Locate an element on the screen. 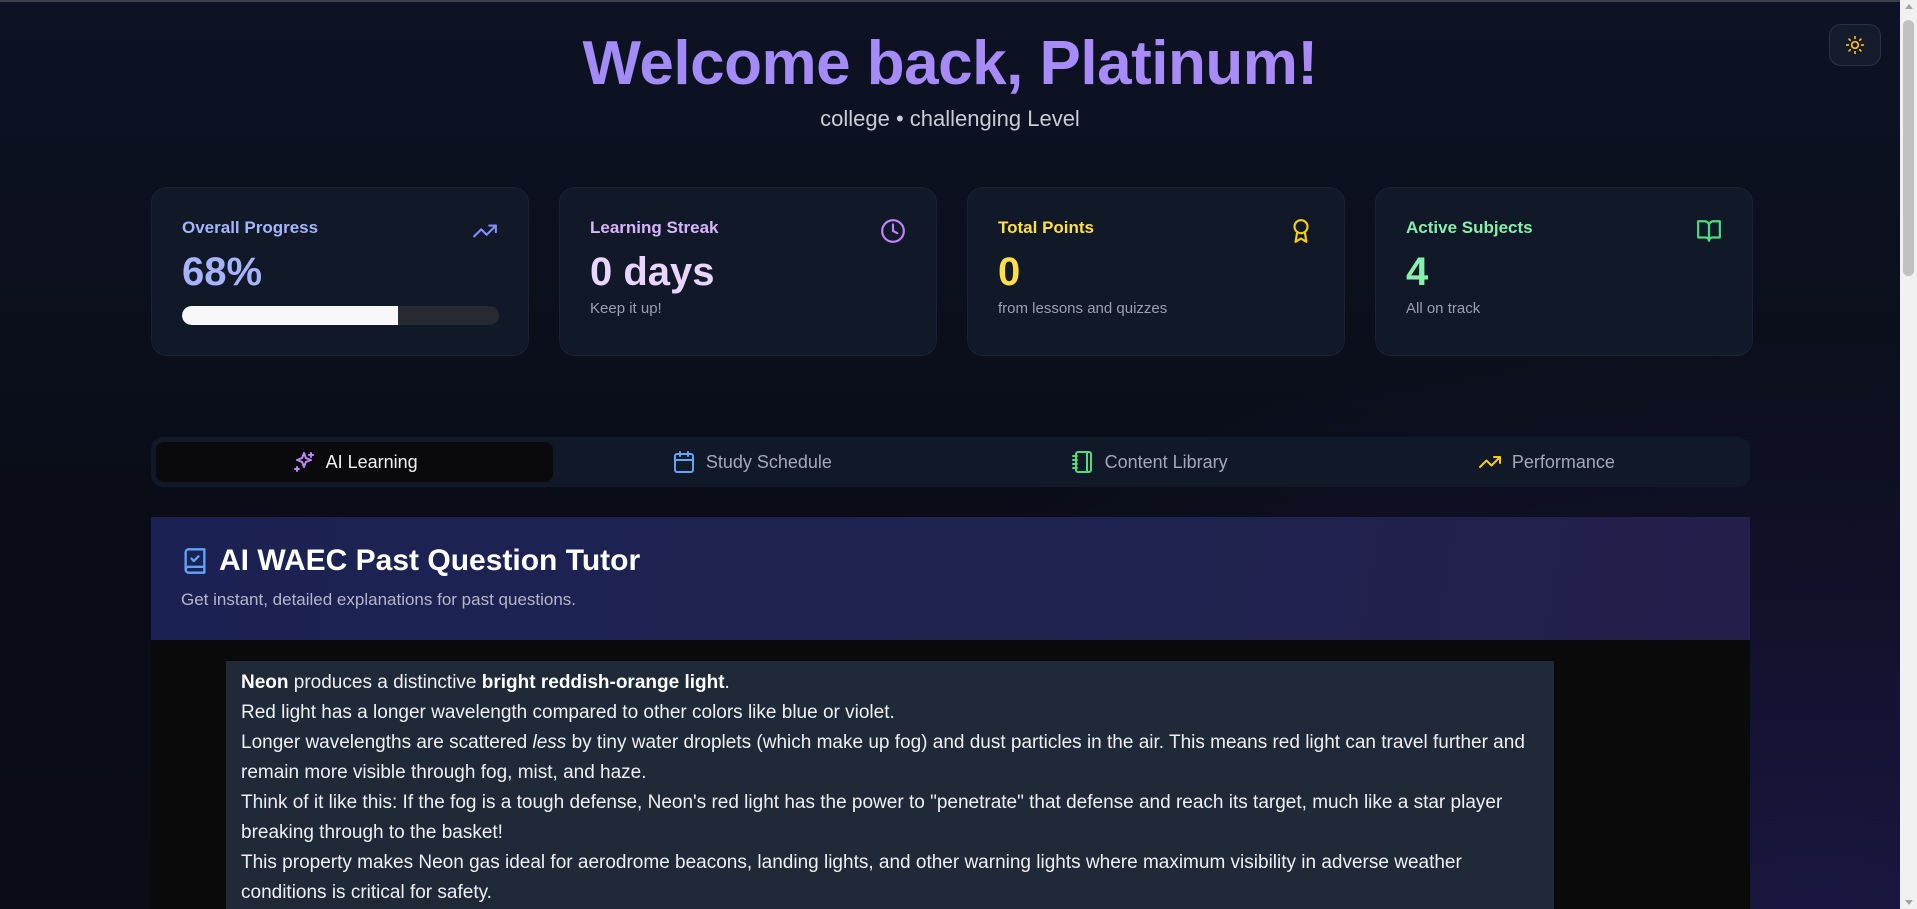 The width and height of the screenshot is (1917, 909). points-value: 0 is located at coordinates (1009, 272).